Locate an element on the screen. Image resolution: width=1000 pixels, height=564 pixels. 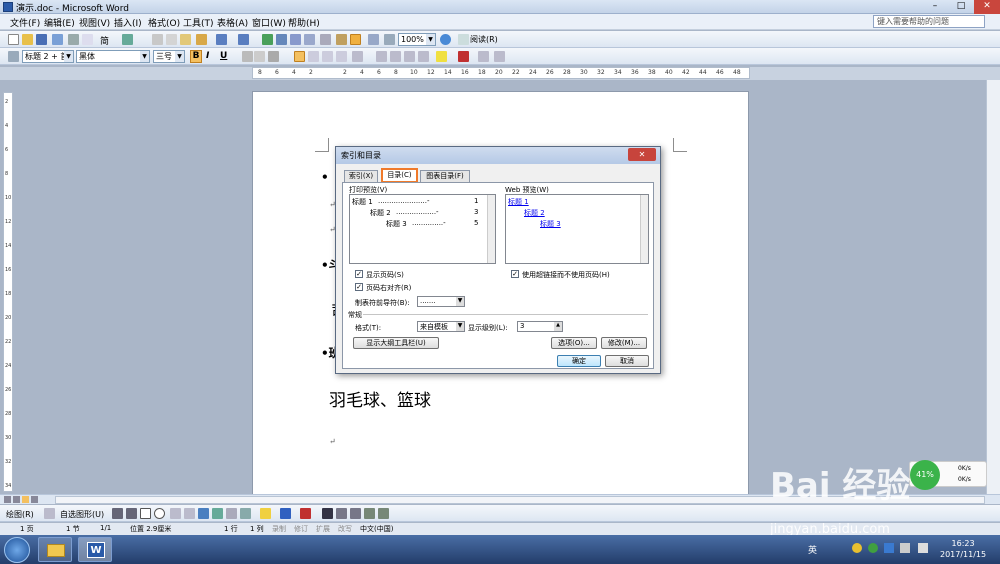
print-view-icon is located at coordinates (25, 499).